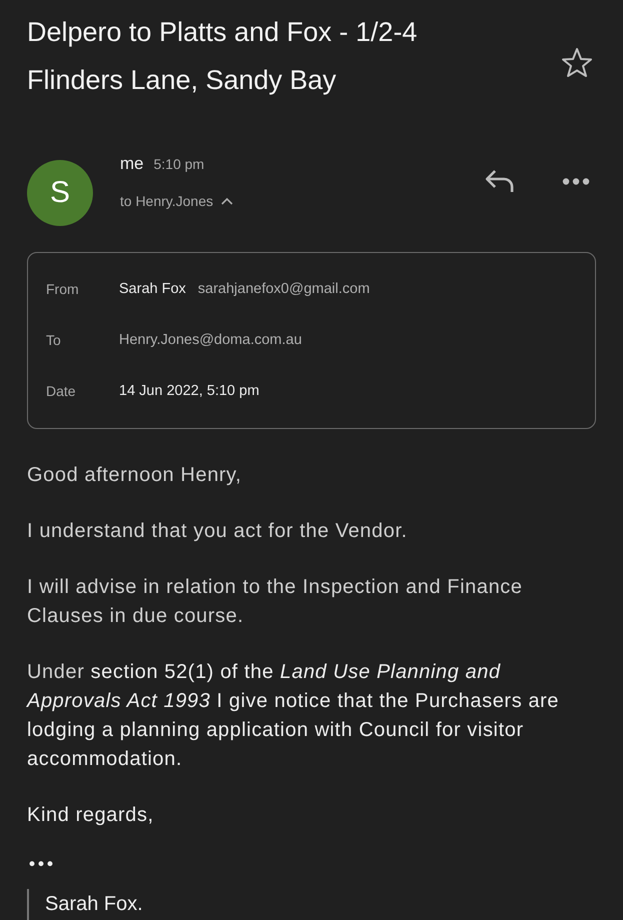 Image resolution: width=623 pixels, height=920 pixels. What do you see at coordinates (40, 865) in the screenshot?
I see `show-quoted-button: •••` at bounding box center [40, 865].